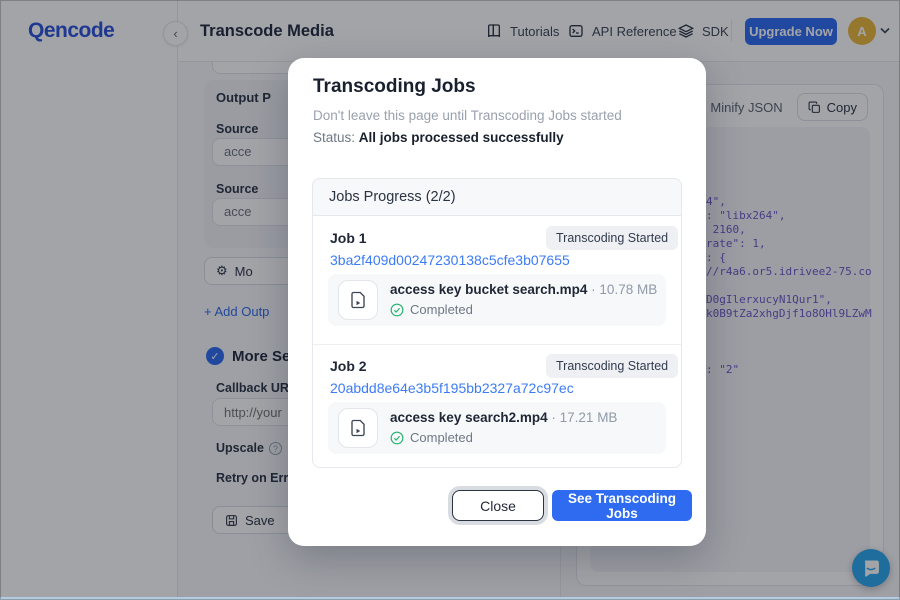 The width and height of the screenshot is (900, 600). I want to click on jobs-progress-header: Jobs Progress (2/2), so click(497, 197).